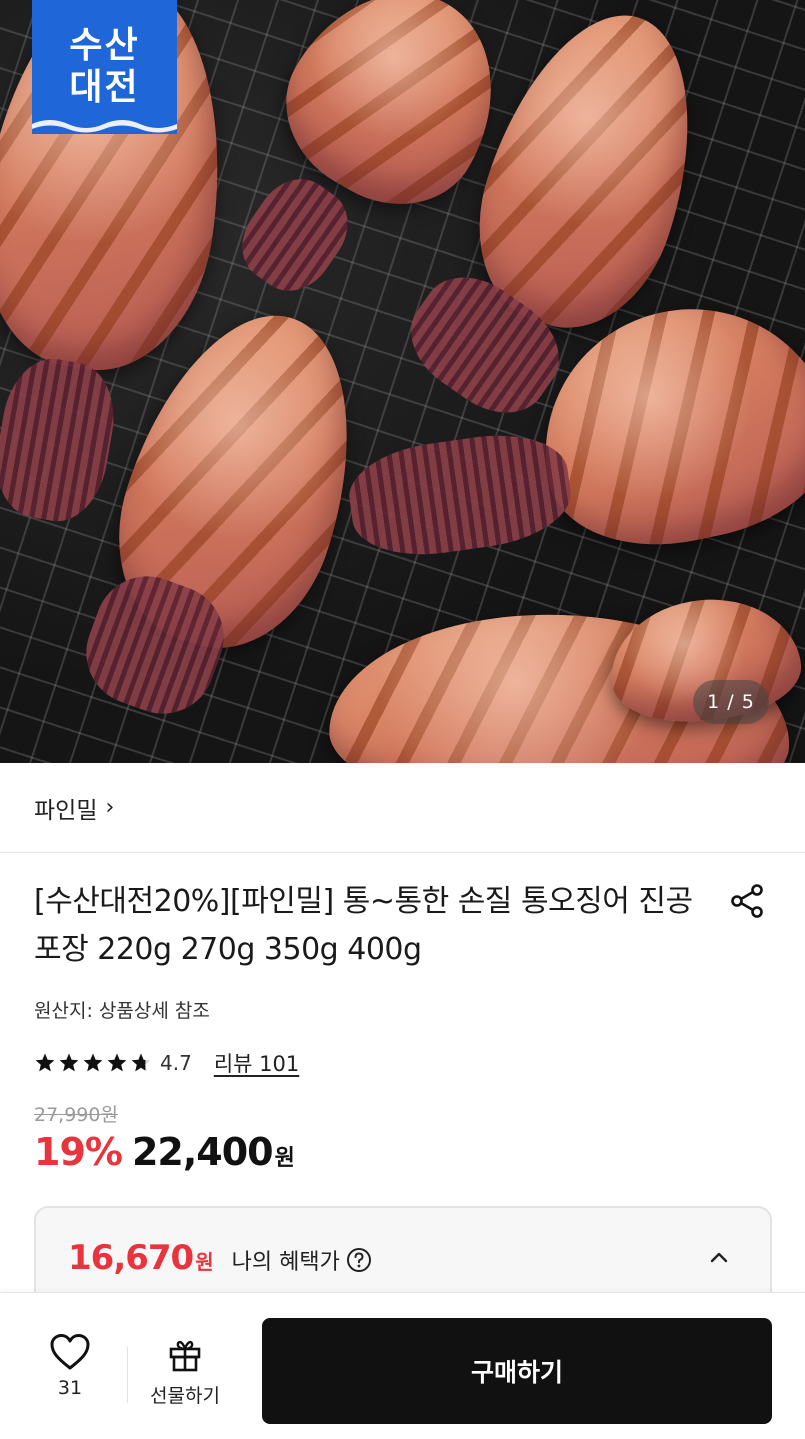 This screenshot has width=805, height=1439. What do you see at coordinates (70, 1373) in the screenshot?
I see `like-button: 31` at bounding box center [70, 1373].